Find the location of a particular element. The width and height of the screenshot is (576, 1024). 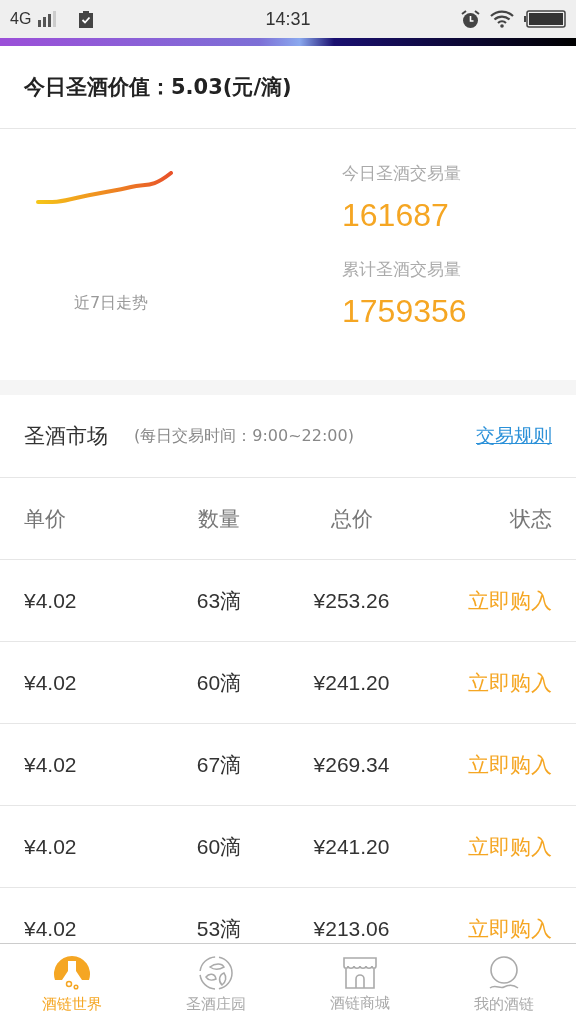

battery-icon is located at coordinates (545, 19).